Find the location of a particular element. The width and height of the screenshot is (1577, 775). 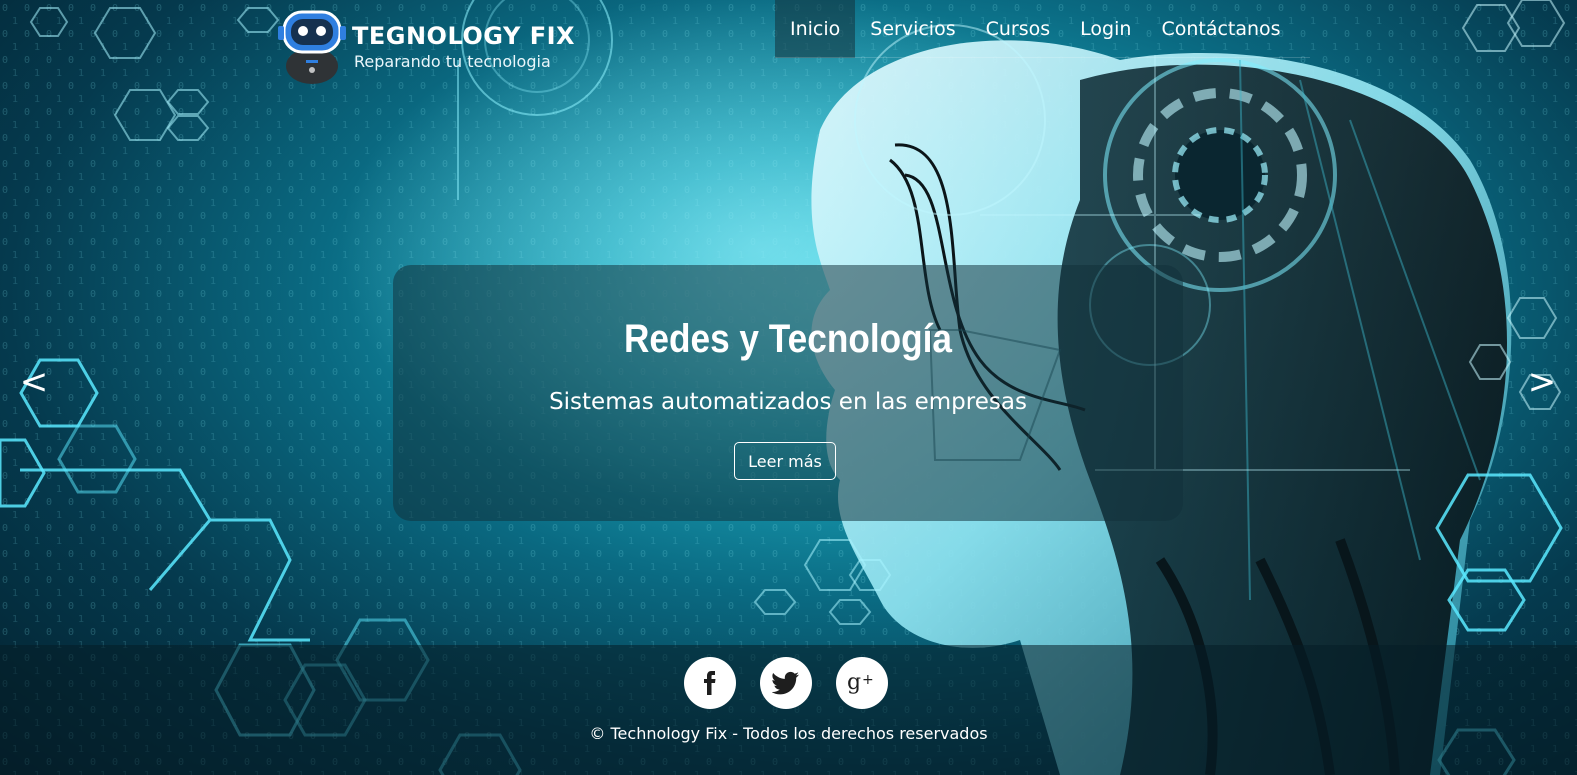

twitter-icon is located at coordinates (785, 683).